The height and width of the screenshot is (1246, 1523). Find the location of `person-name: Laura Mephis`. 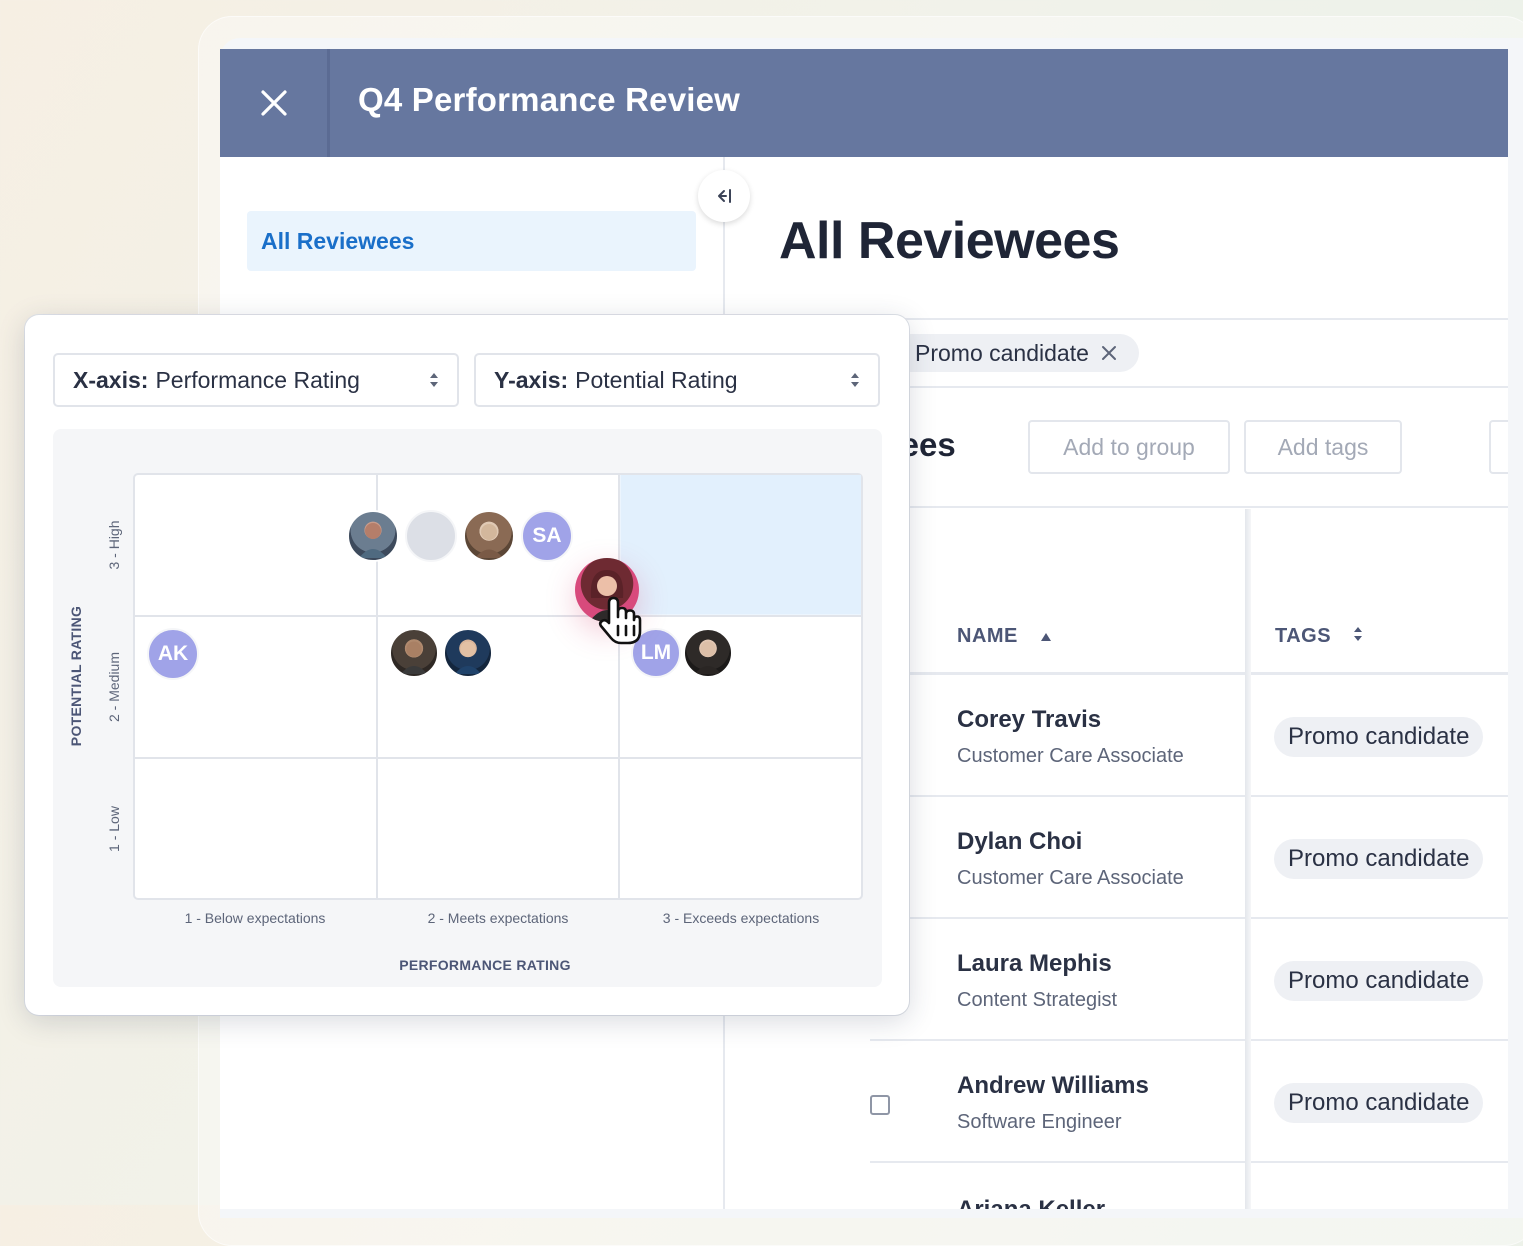

person-name: Laura Mephis is located at coordinates (1034, 963).